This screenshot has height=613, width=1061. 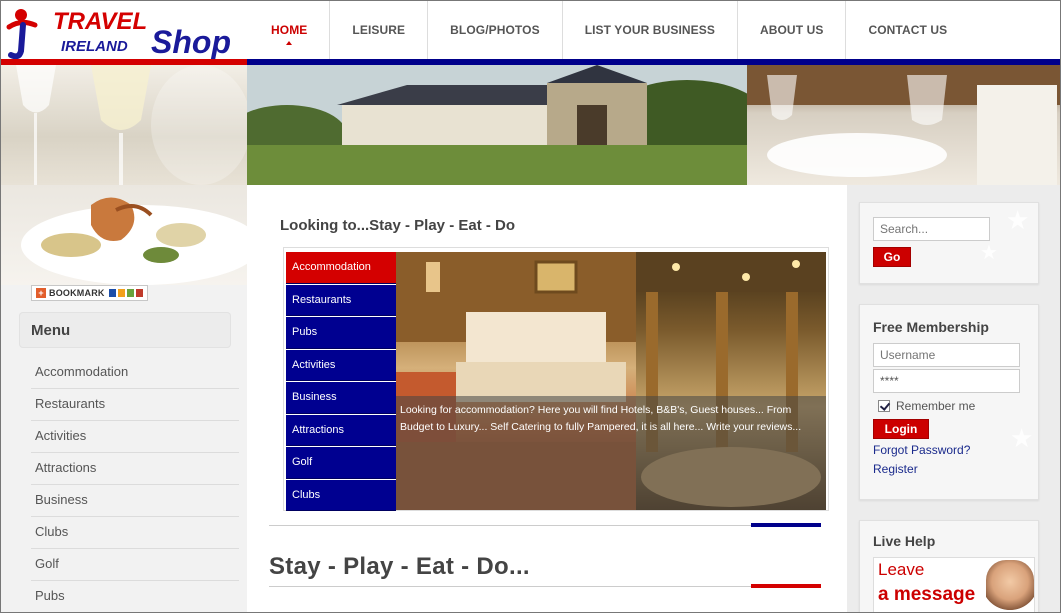 I want to click on svg-text: IRELAND, so click(x=94, y=46).